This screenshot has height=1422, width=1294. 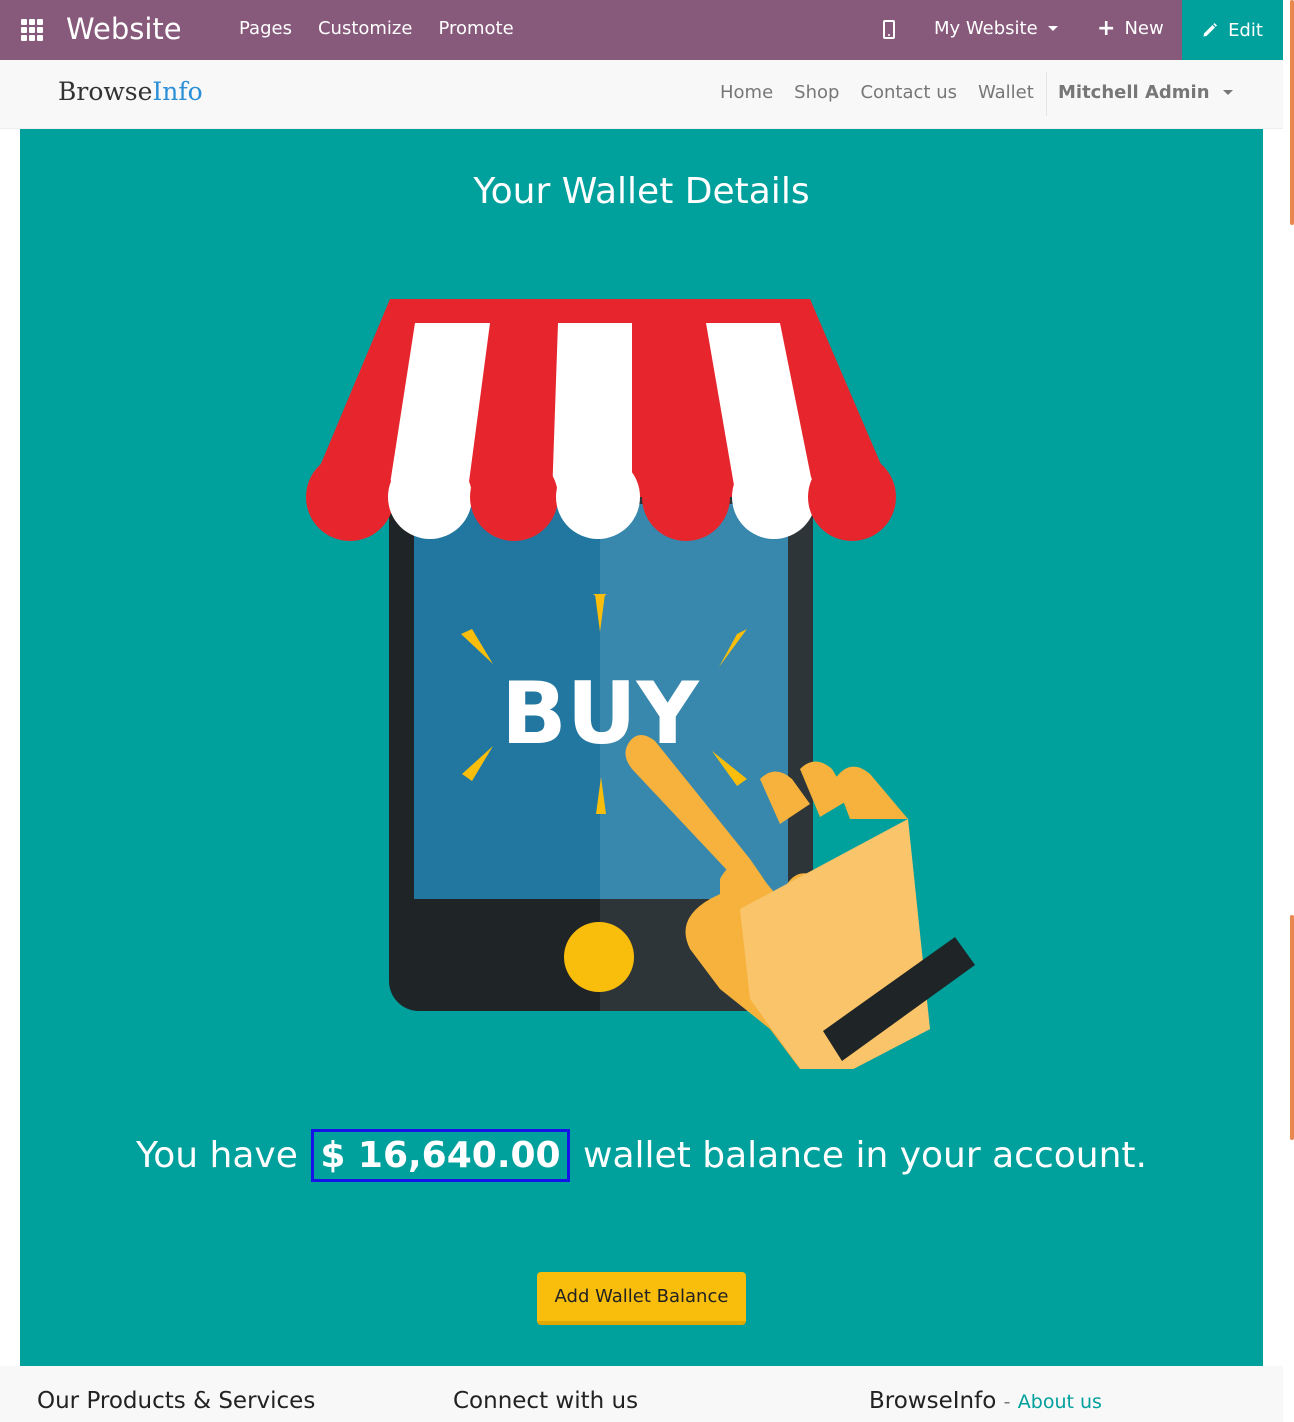 What do you see at coordinates (546, 1401) in the screenshot?
I see `footer-heading-connect: Connect with us` at bounding box center [546, 1401].